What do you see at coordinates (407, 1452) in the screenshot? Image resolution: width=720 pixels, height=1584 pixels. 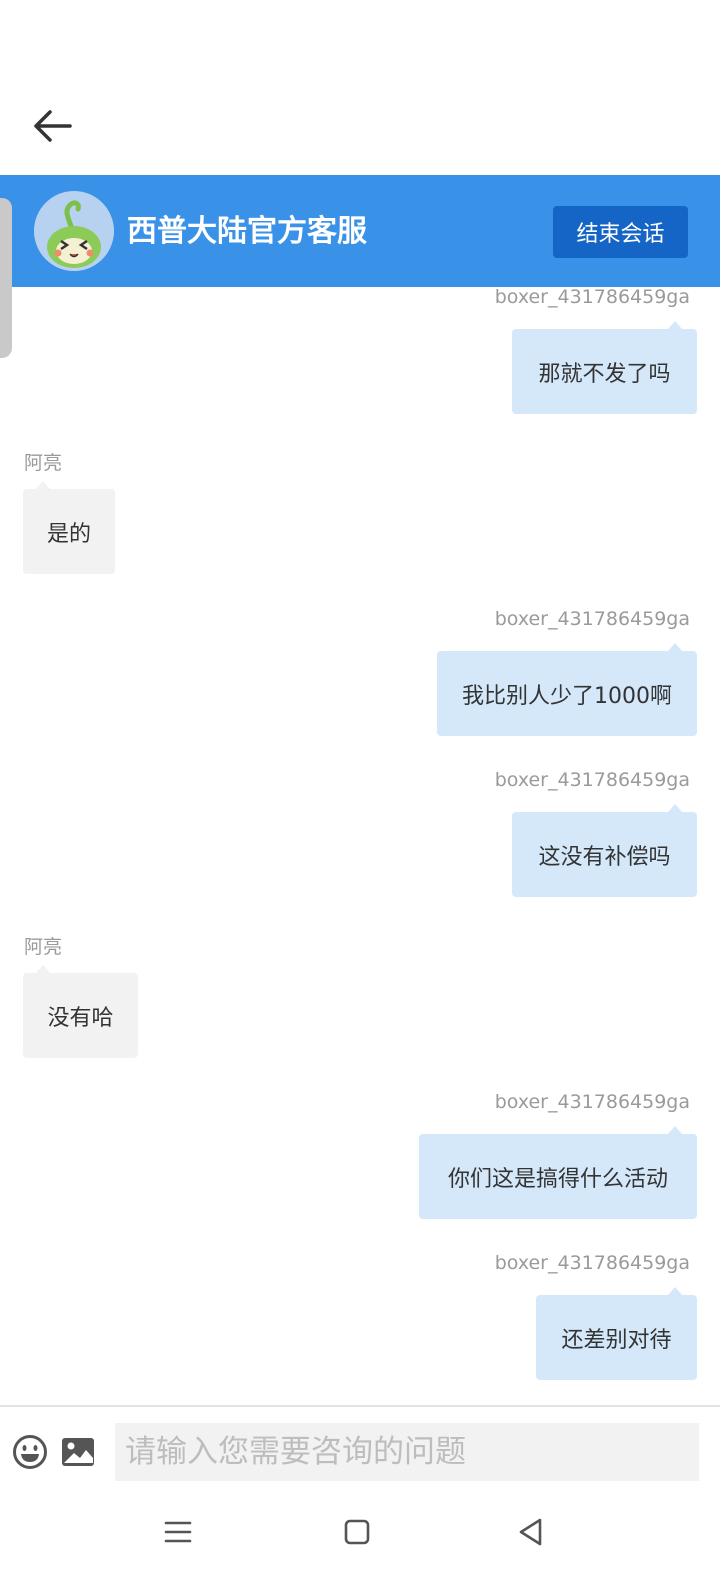 I see `message-input` at bounding box center [407, 1452].